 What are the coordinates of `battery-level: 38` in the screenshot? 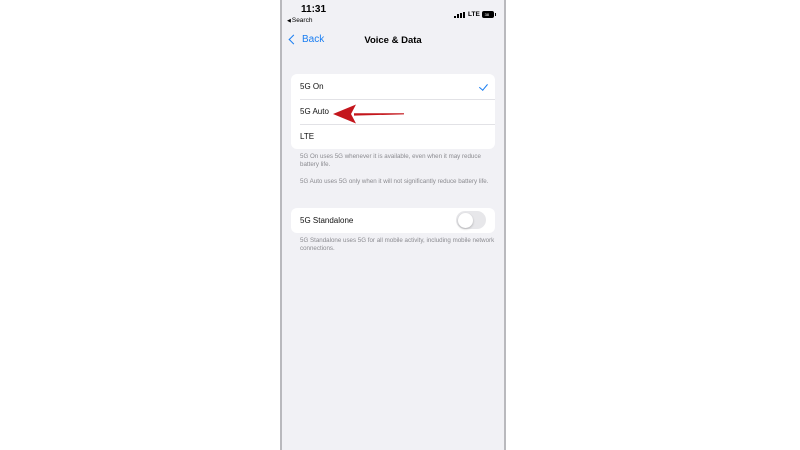 It's located at (487, 14).